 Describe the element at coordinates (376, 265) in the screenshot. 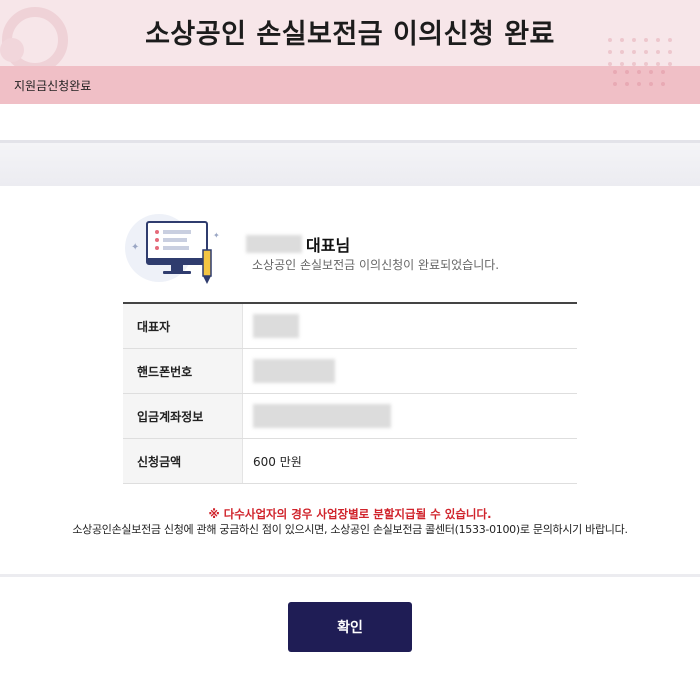

I see `completion-message: 소상공인 손실보전금 이의신청이 완료되었습니다.` at that location.